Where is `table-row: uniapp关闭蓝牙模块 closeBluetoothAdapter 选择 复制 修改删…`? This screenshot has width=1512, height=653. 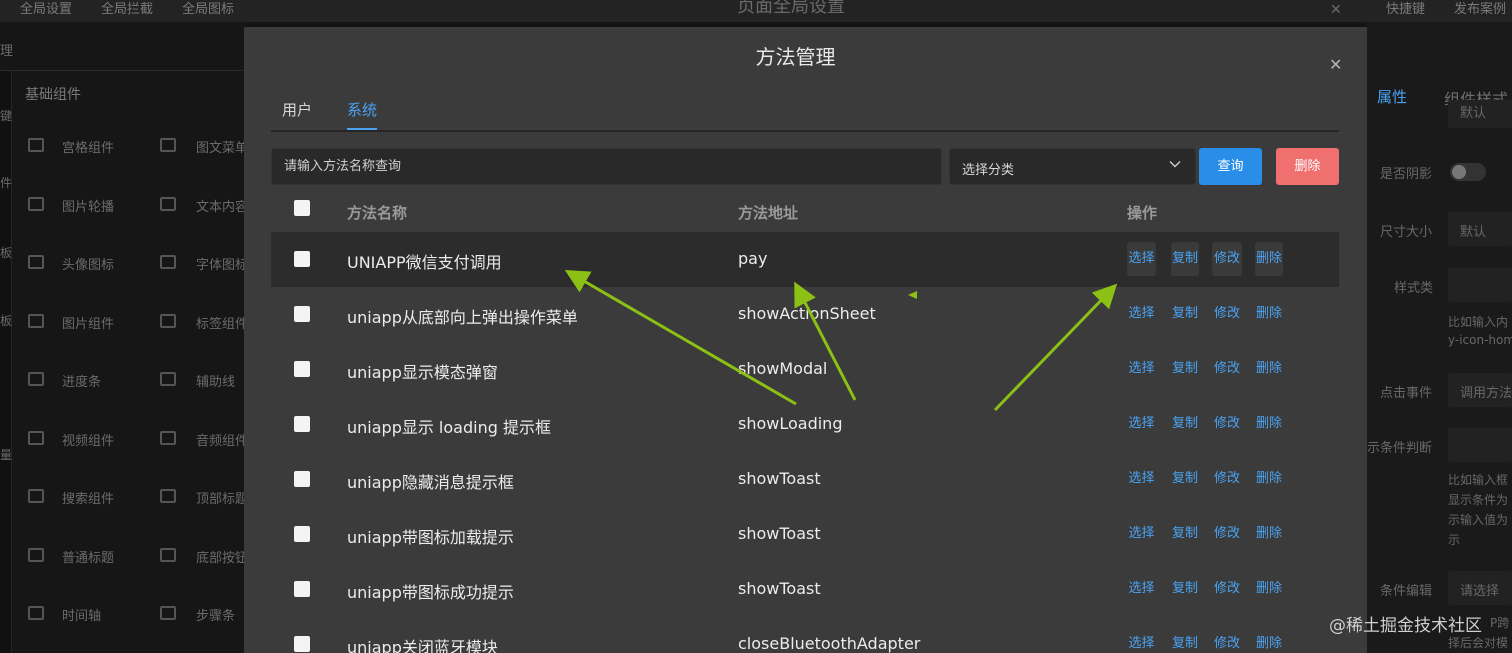
table-row: uniapp关闭蓝牙模块 closeBluetoothAdapter 选择 复制 修改删… is located at coordinates (805, 635).